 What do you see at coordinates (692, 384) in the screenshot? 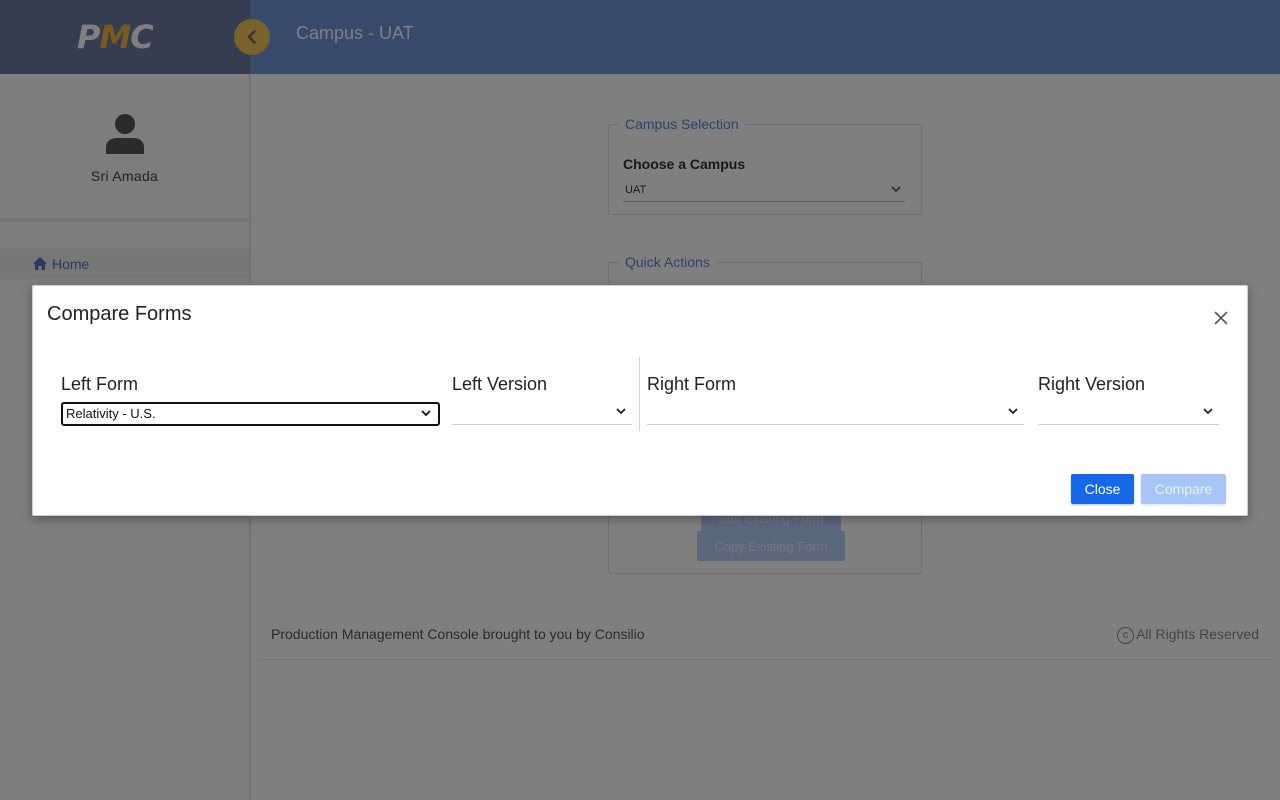
I see `right-form-label: Right Form` at bounding box center [692, 384].